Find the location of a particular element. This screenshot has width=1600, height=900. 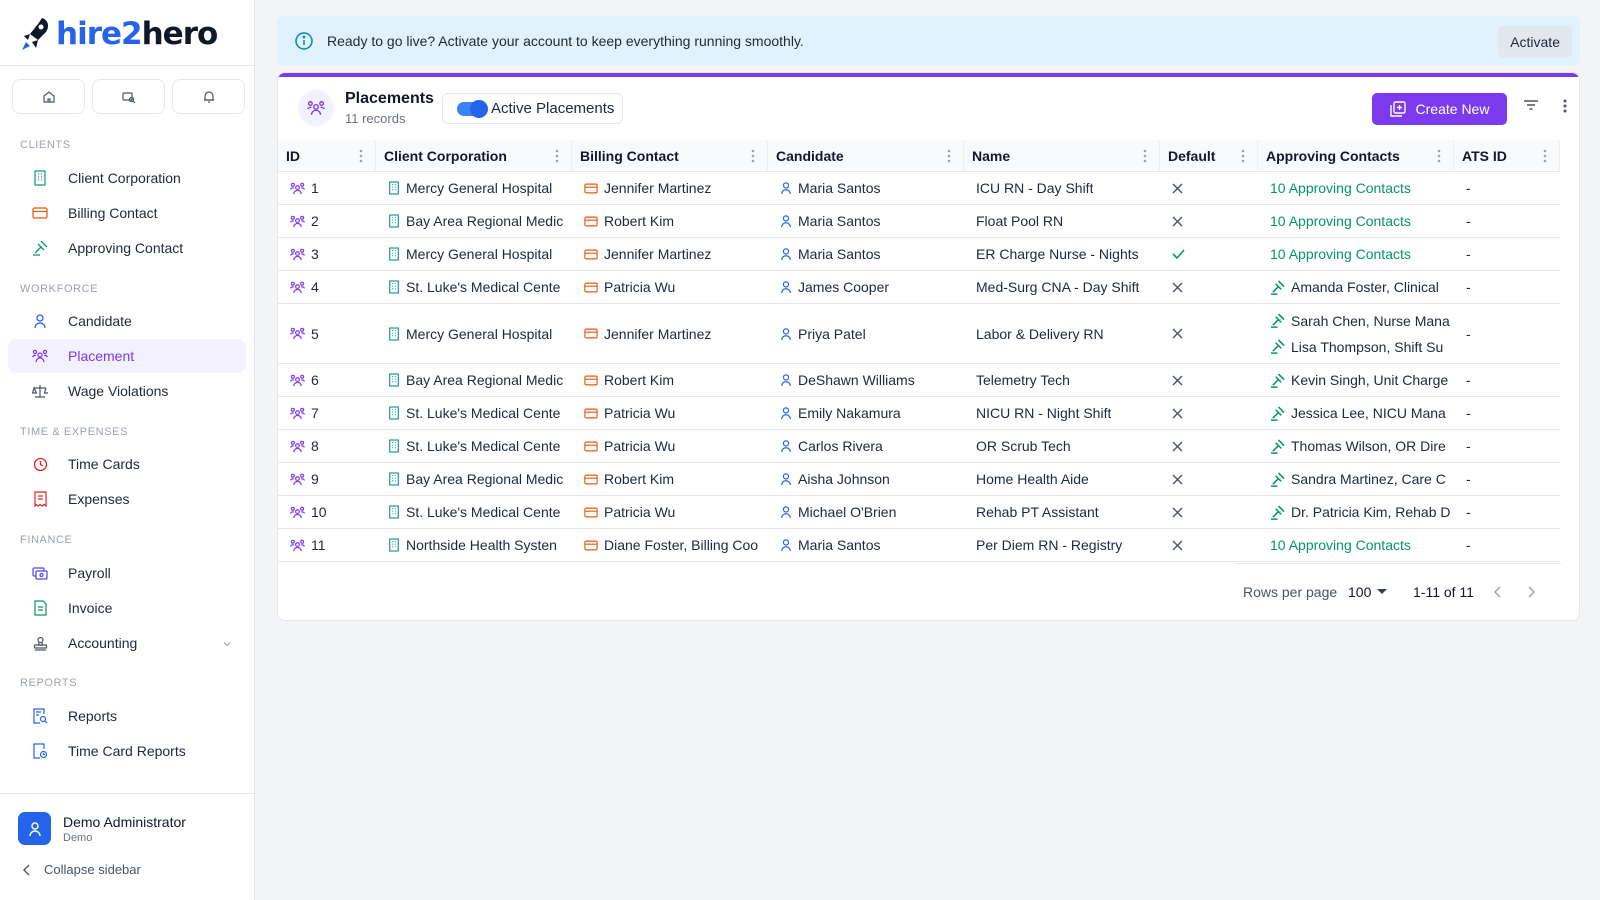

approving-contact: Lisa Thompson, Shift Su is located at coordinates (1356, 347).